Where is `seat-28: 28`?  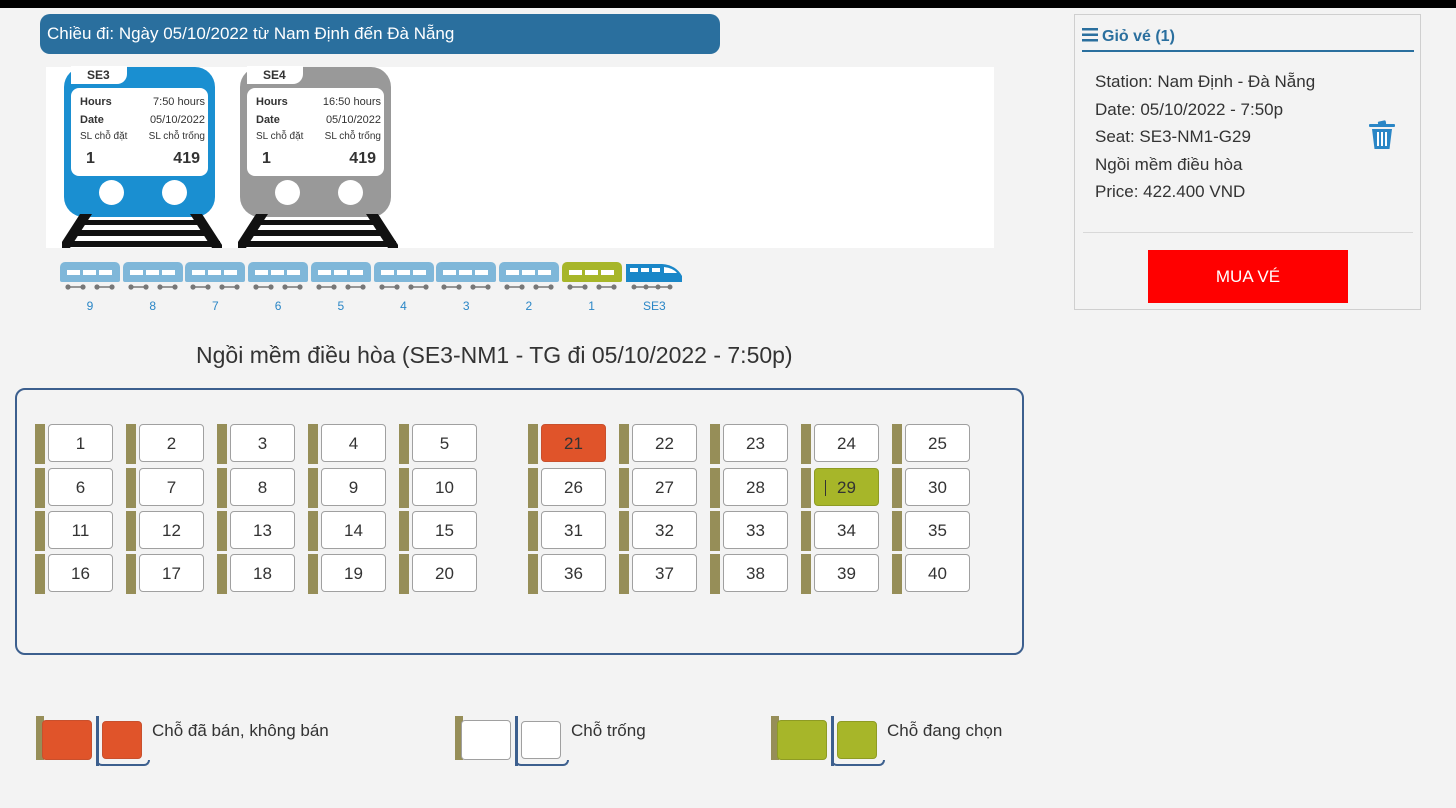 seat-28: 28 is located at coordinates (749, 488).